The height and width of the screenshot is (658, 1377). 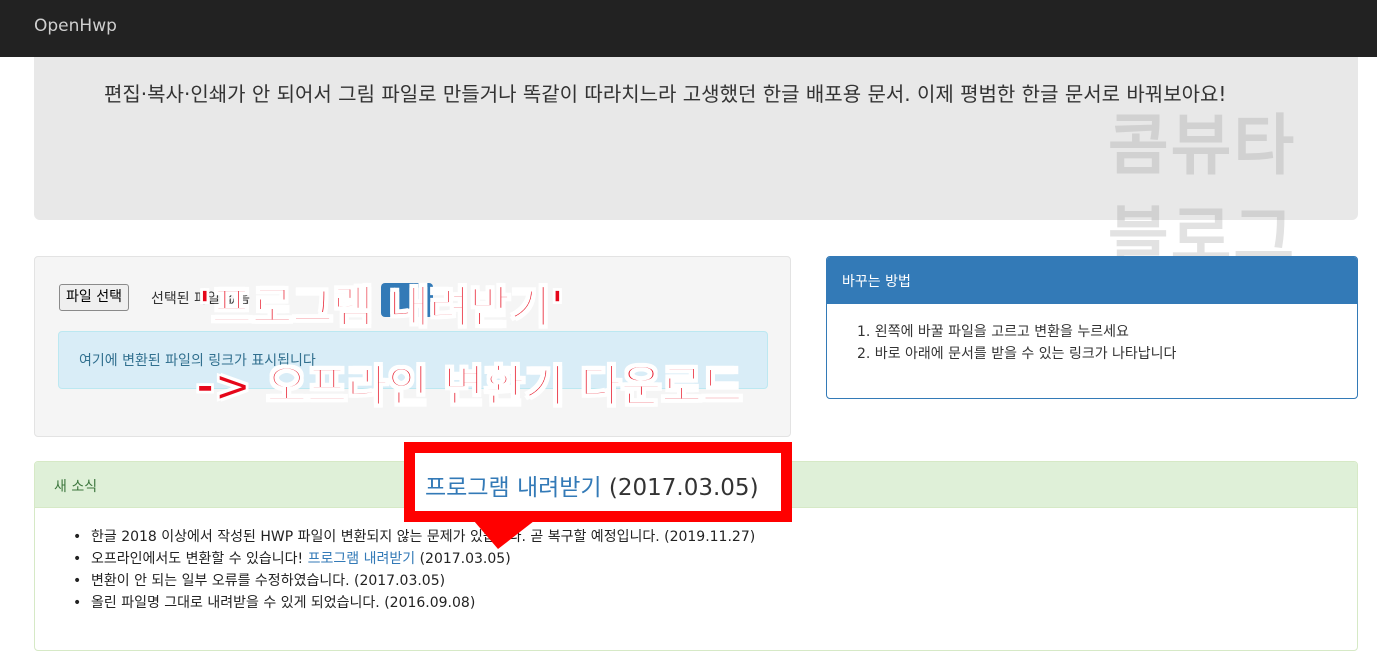 I want to click on annotation-callout-text: 프로그램 내려받기 (2017.03.05), so click(x=592, y=488).